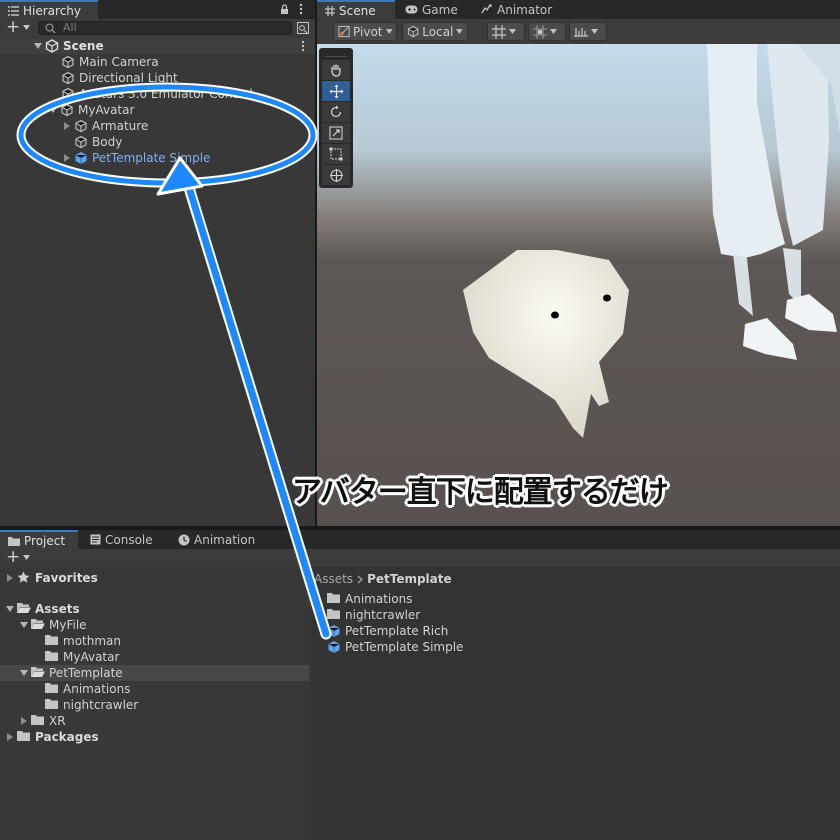 The height and width of the screenshot is (840, 840). I want to click on file-label: PetTemplate Rich, so click(397, 631).